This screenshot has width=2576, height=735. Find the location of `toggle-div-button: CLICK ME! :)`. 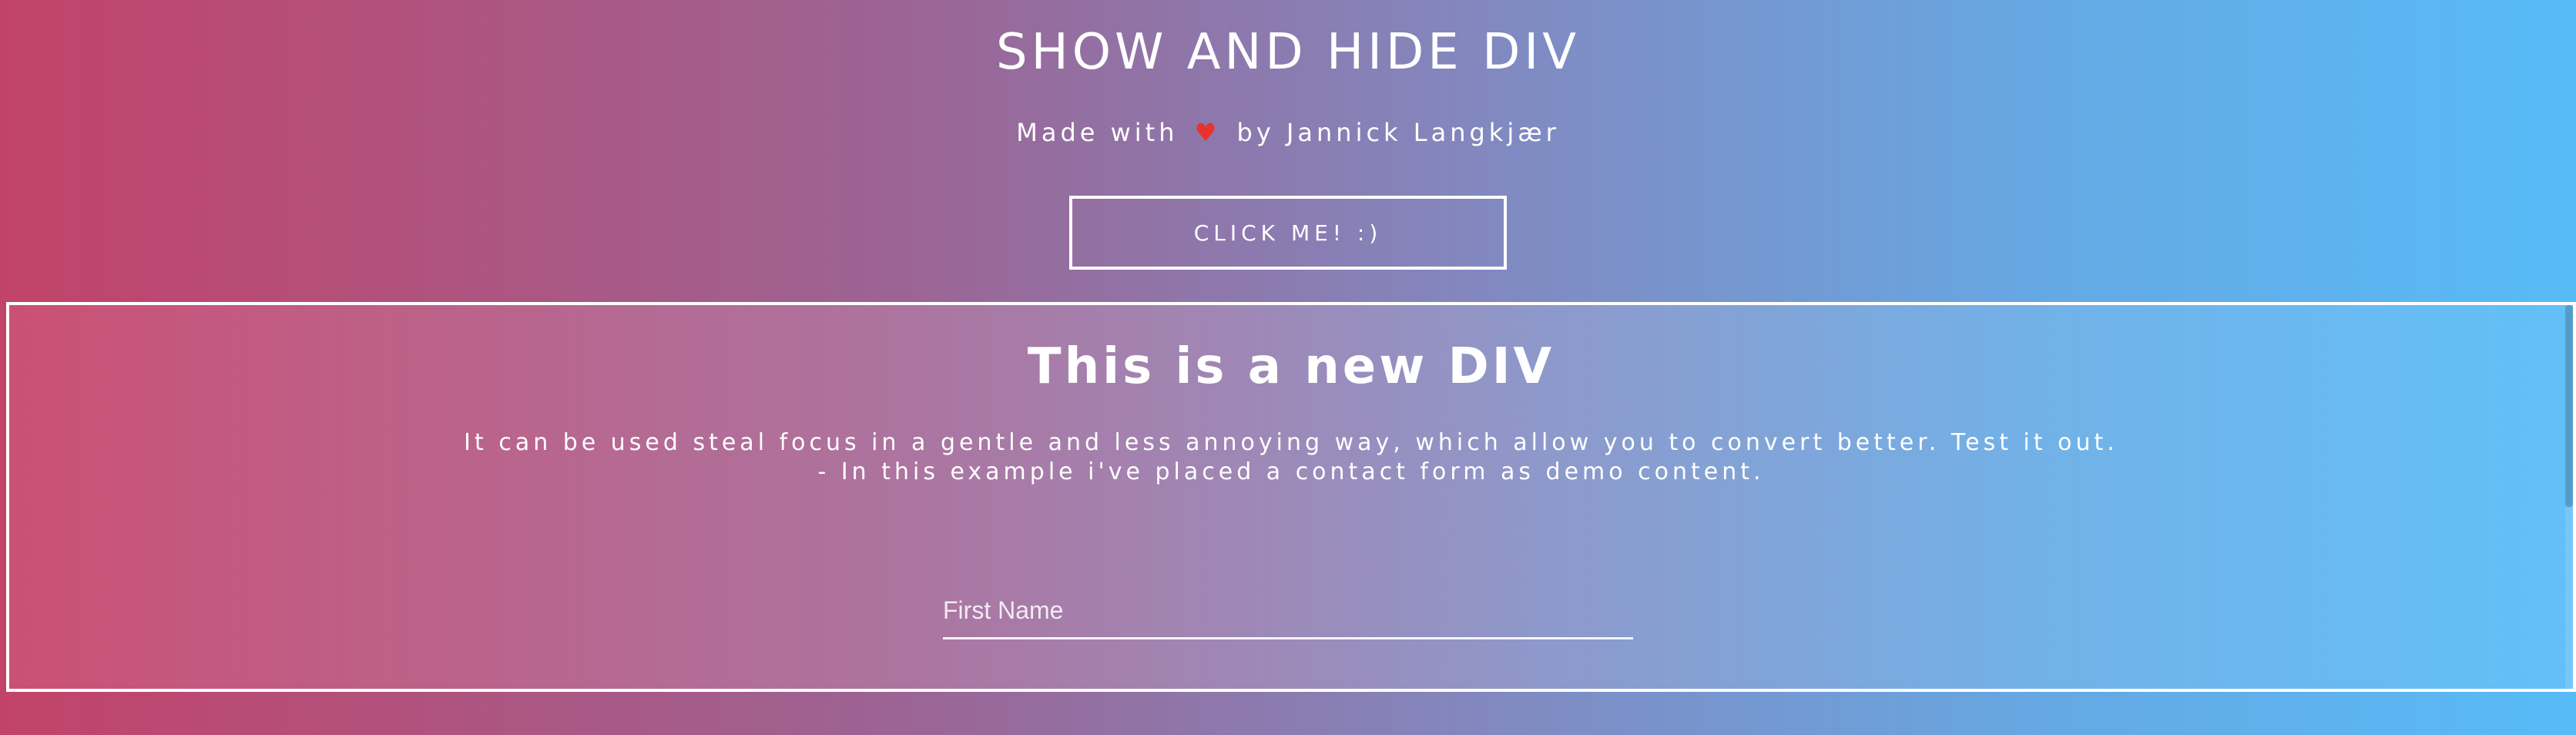

toggle-div-button: CLICK ME! :) is located at coordinates (1288, 233).